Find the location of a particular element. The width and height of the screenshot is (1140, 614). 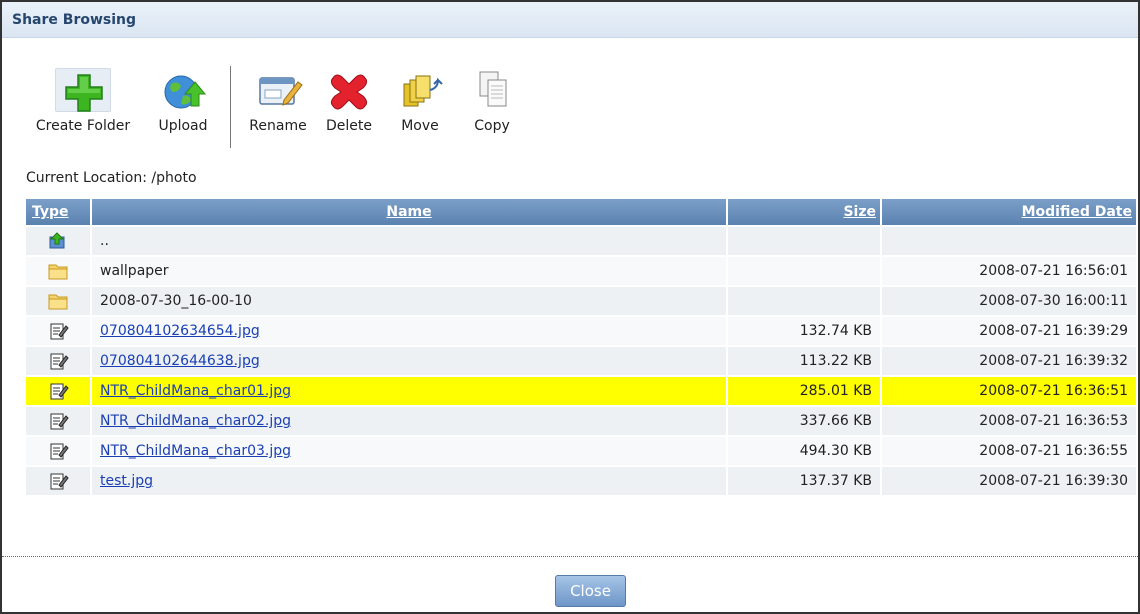

file-size: 285.01 KB is located at coordinates (804, 391).